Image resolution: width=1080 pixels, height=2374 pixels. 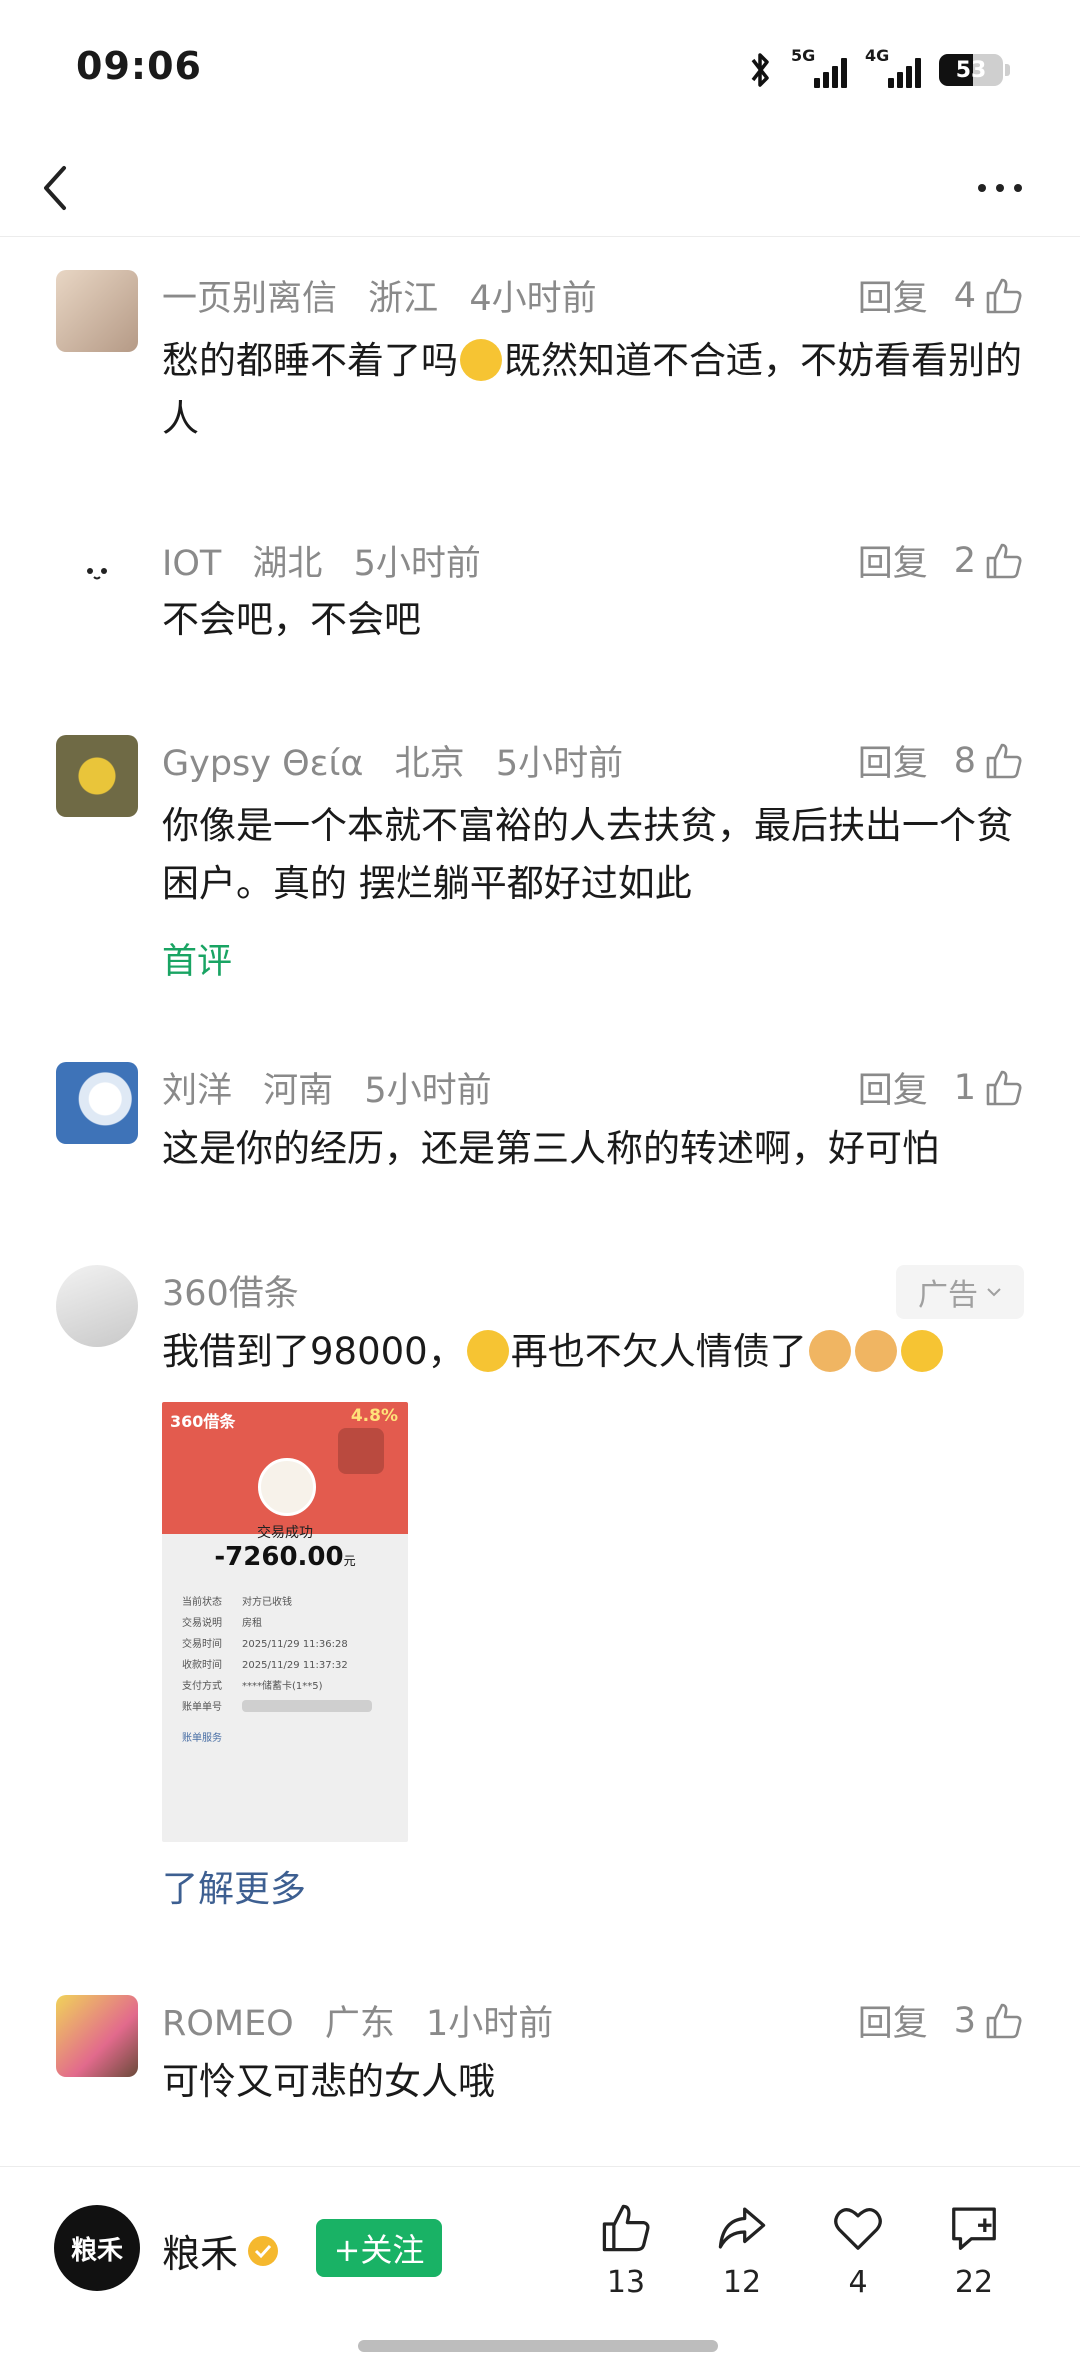 What do you see at coordinates (221, 2250) in the screenshot?
I see `author-name: 粮禾` at bounding box center [221, 2250].